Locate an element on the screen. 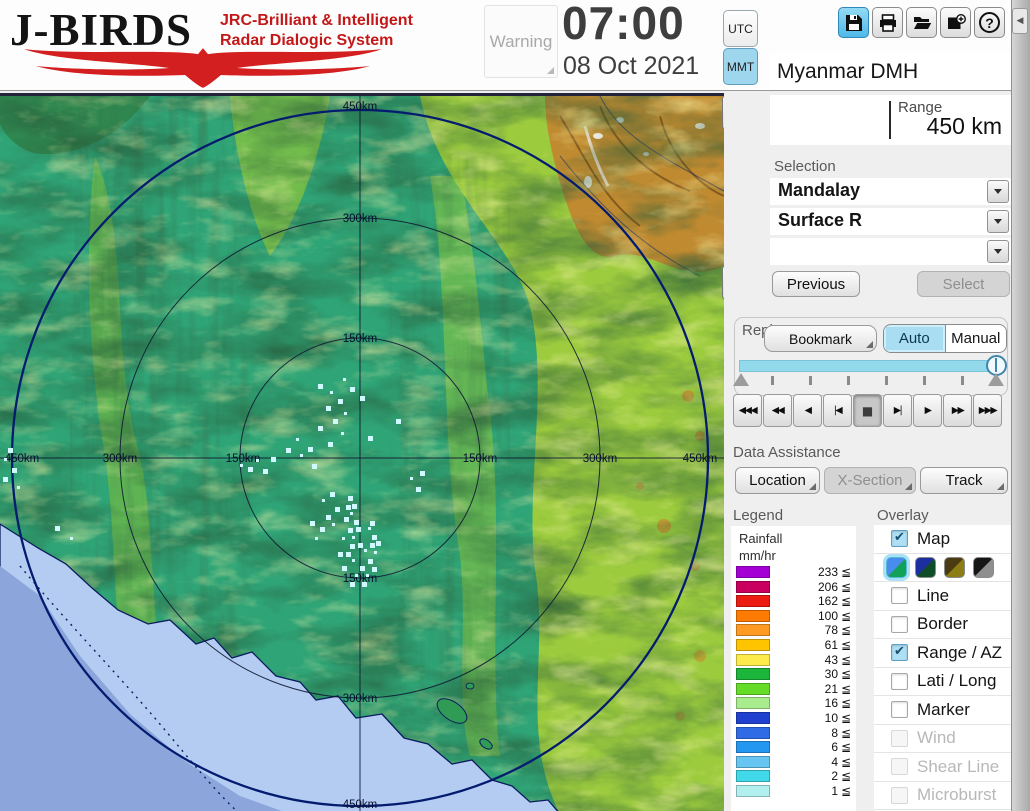  legend-row: 21 ≦ is located at coordinates (793, 689).